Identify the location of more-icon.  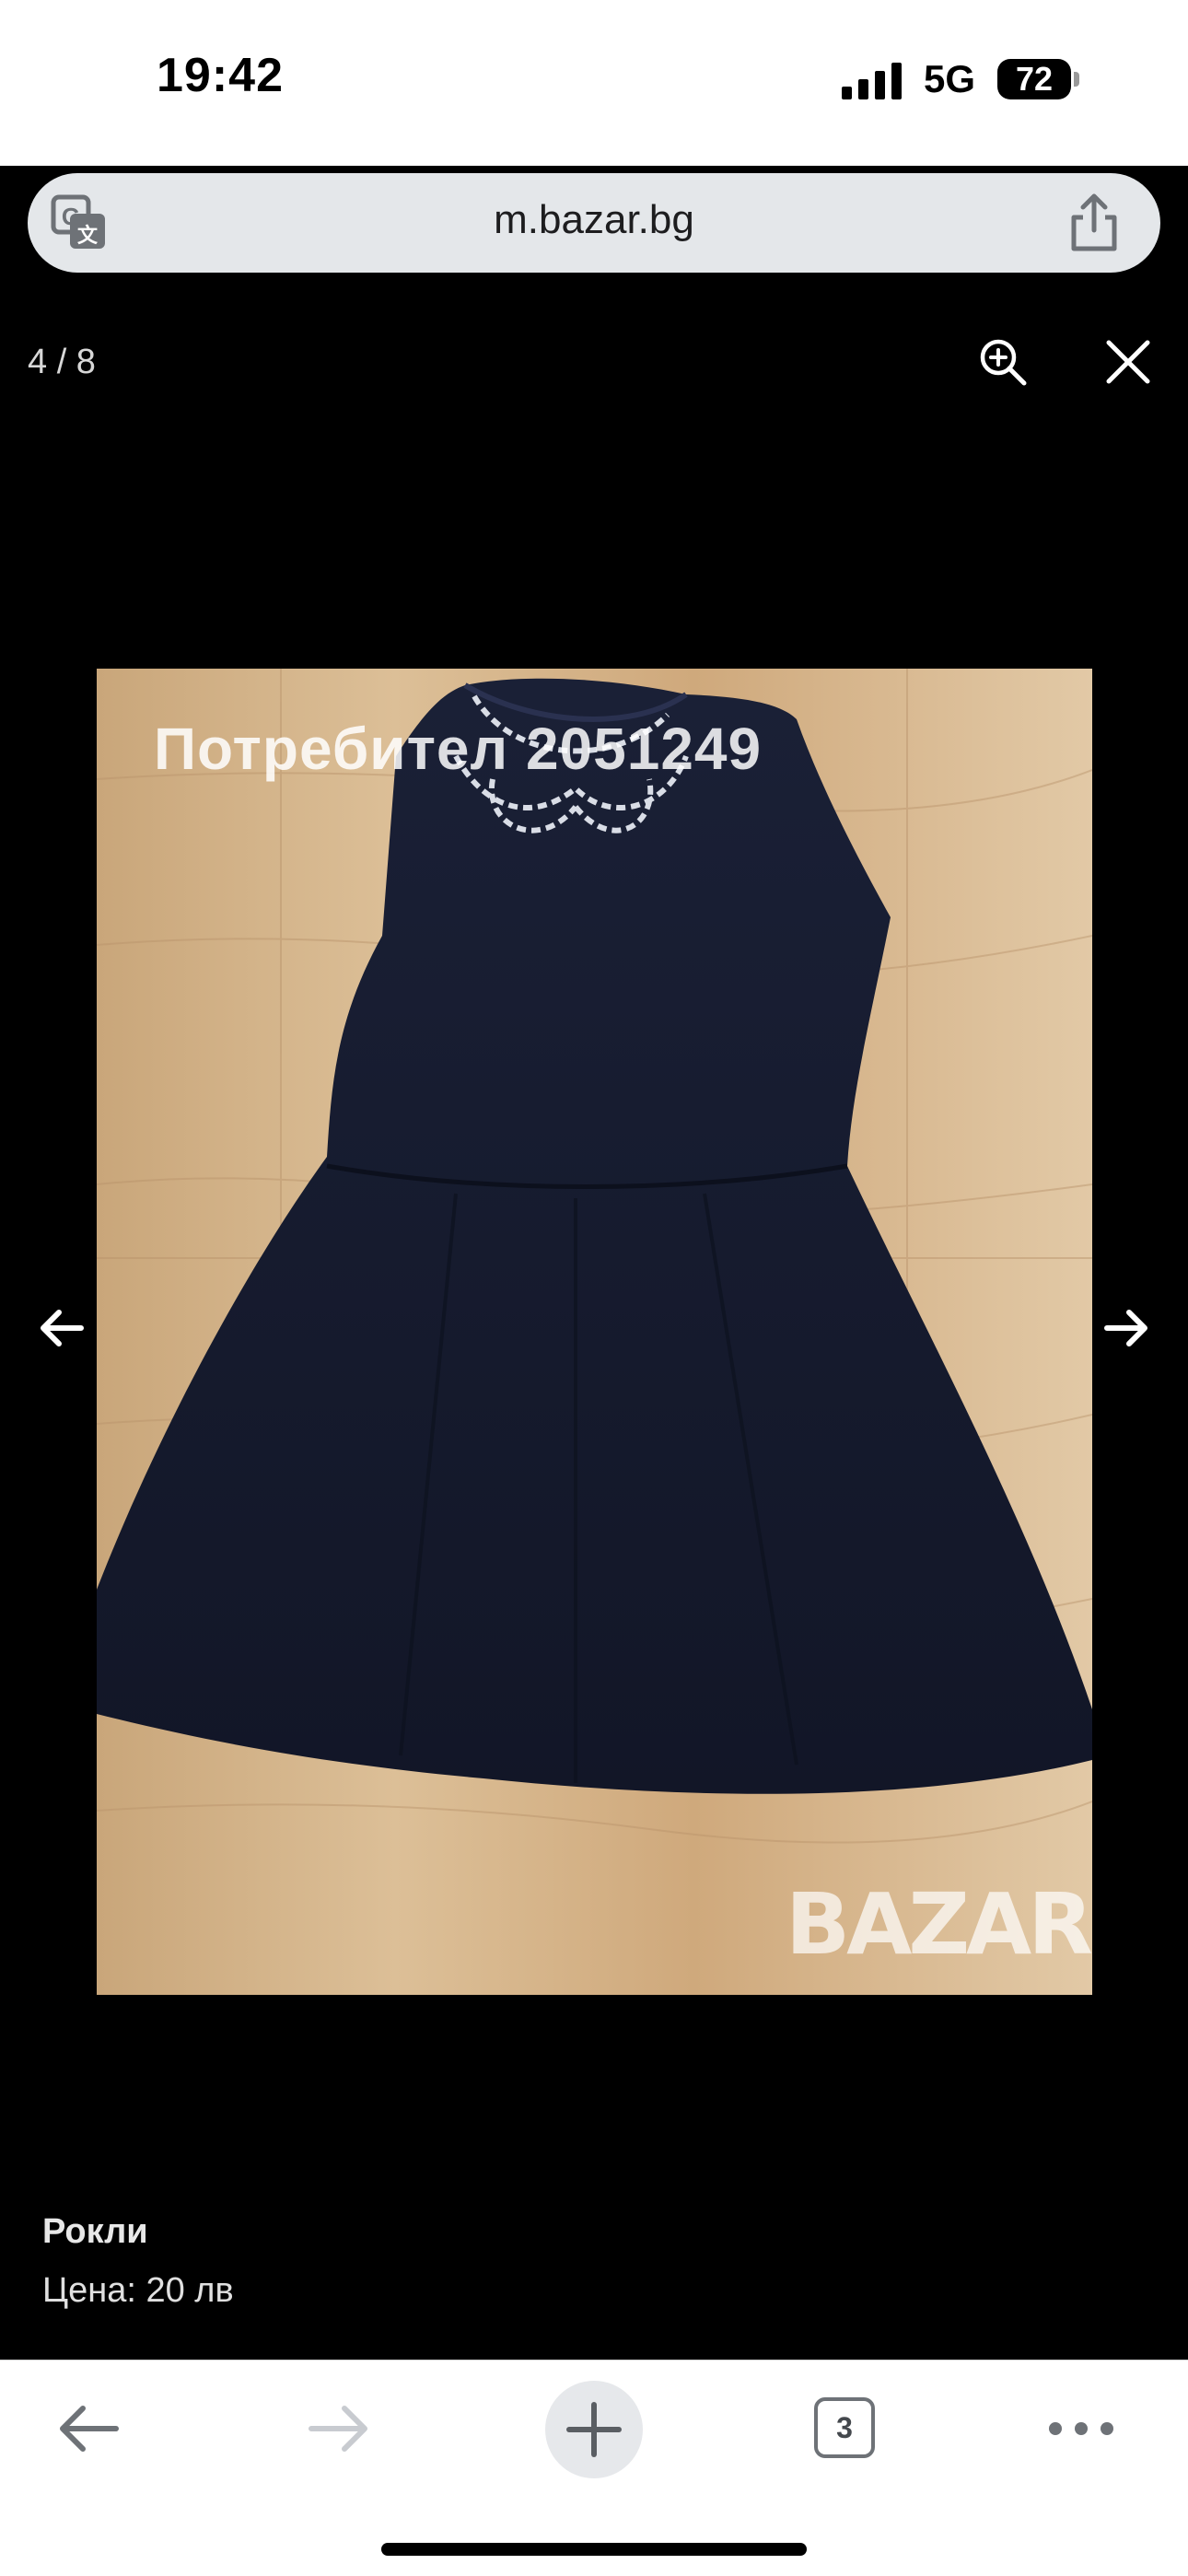
(1081, 2428).